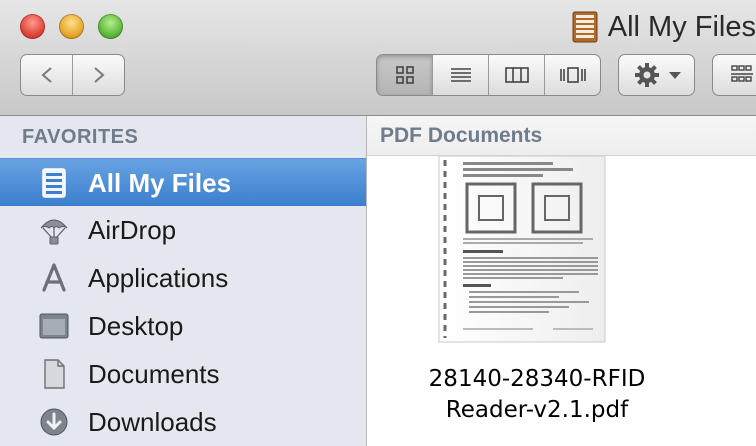  What do you see at coordinates (54, 277) in the screenshot?
I see `applications-icon` at bounding box center [54, 277].